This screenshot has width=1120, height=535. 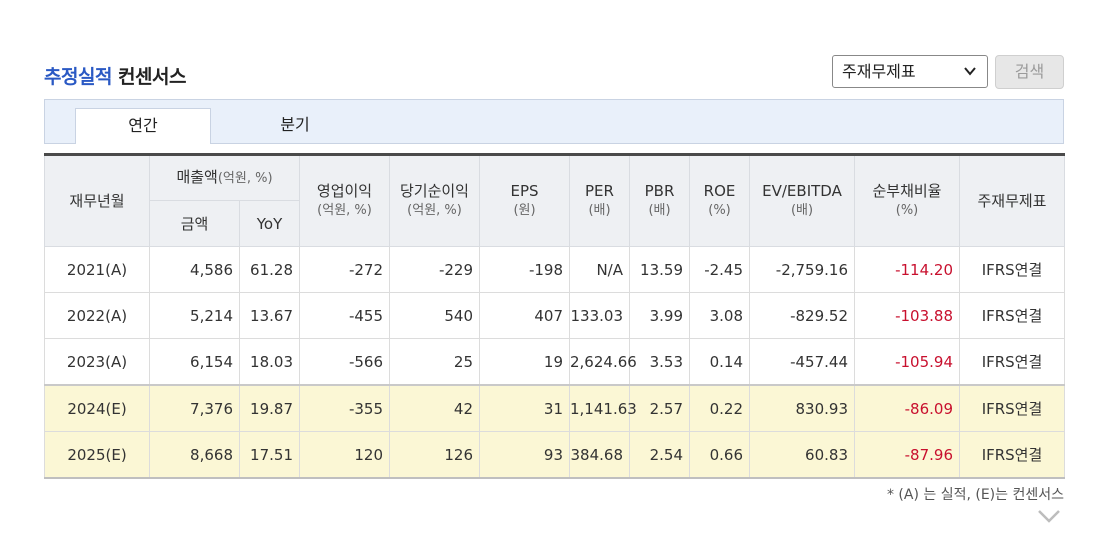 What do you see at coordinates (659, 269) in the screenshot?
I see `cell-pbr: 13.59` at bounding box center [659, 269].